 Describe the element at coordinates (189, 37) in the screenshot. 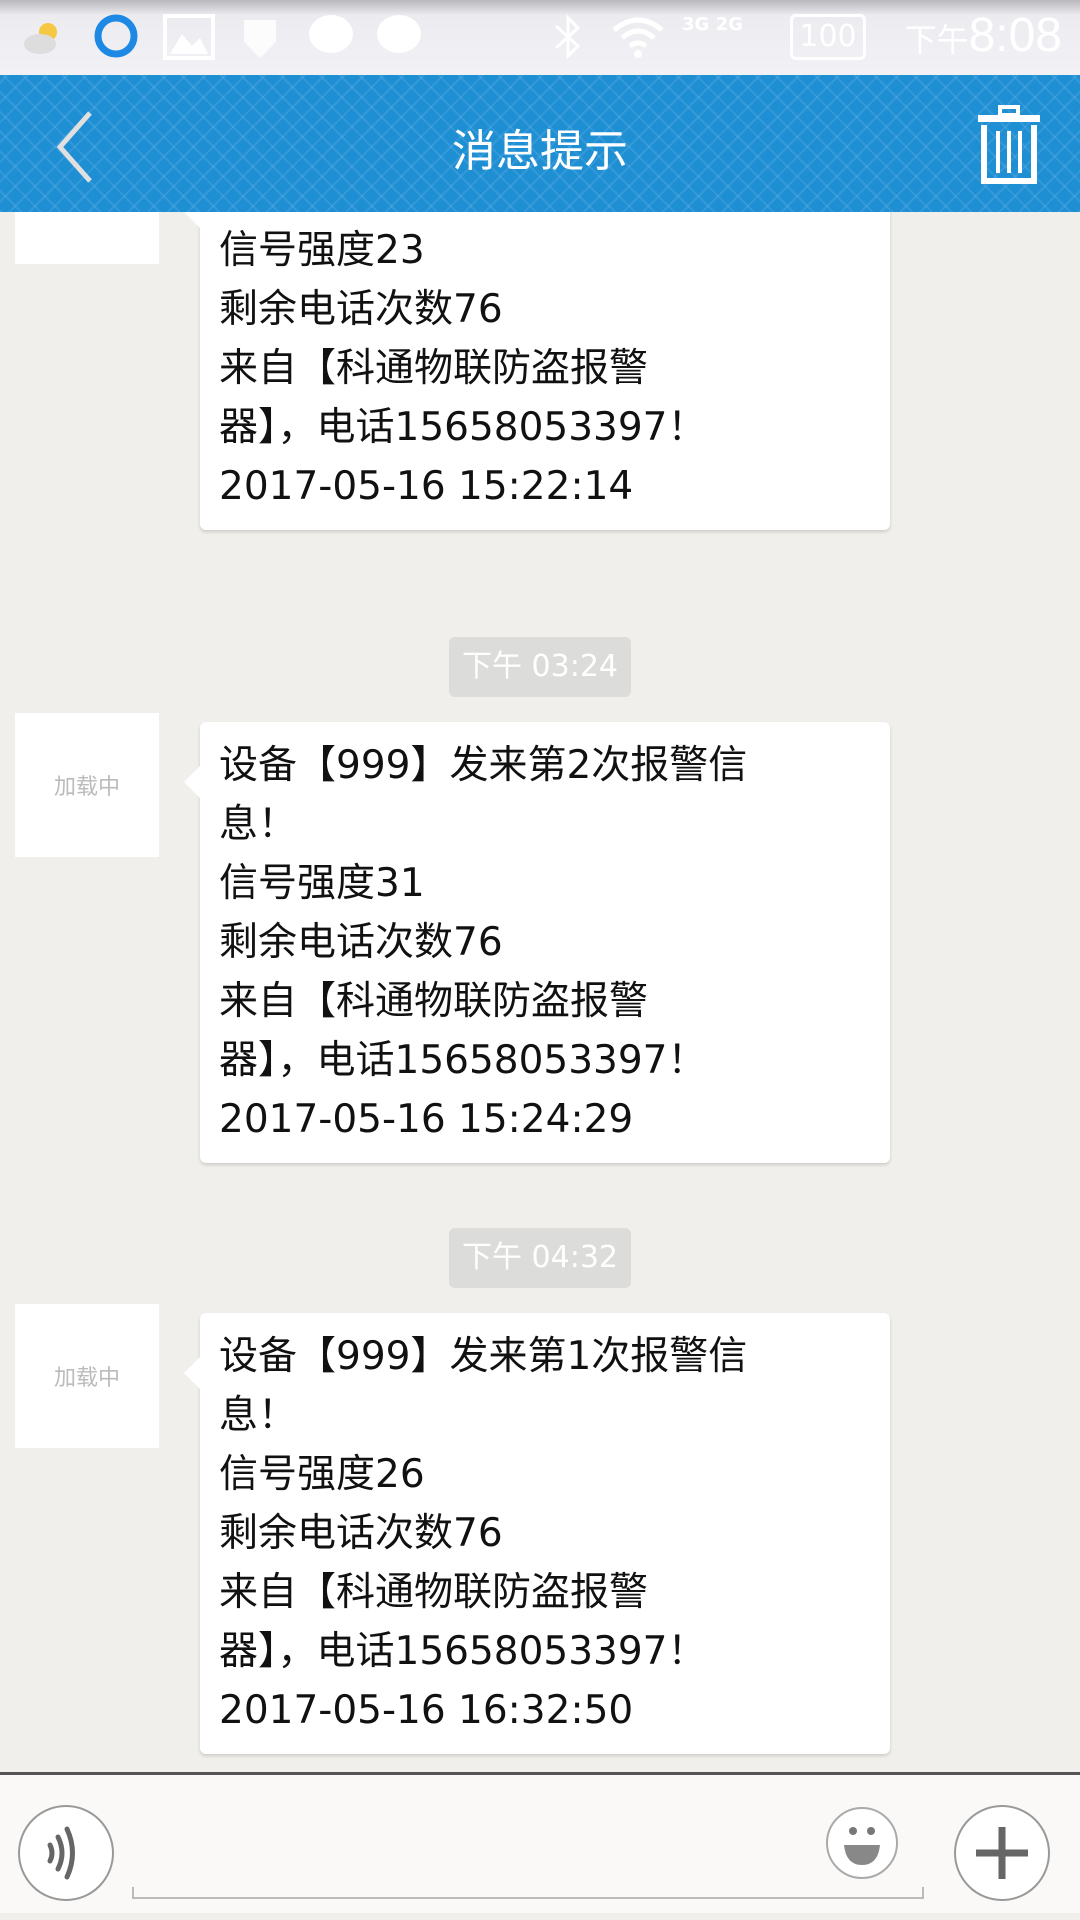

I see `gallery-icon` at that location.